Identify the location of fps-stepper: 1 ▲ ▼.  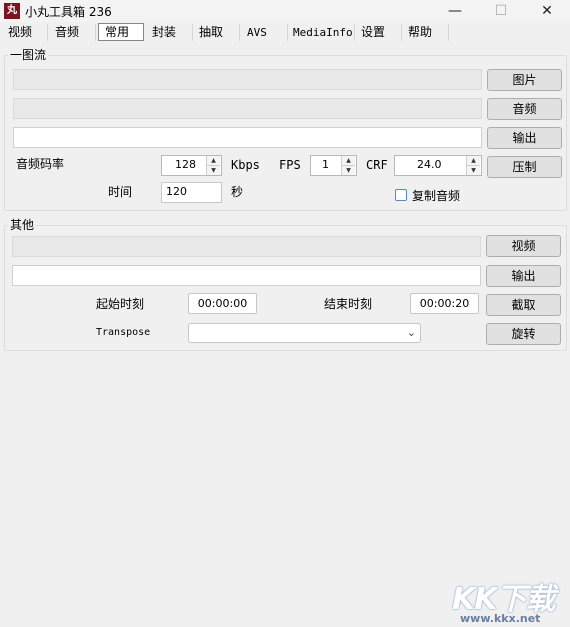
(333, 165).